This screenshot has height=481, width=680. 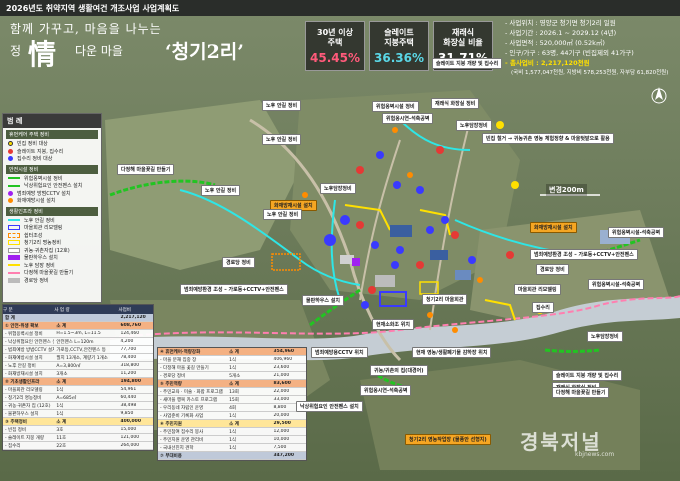 What do you see at coordinates (32, 144) in the screenshot?
I see `legend-item-label: 빈집 정비 대상` at bounding box center [32, 144].